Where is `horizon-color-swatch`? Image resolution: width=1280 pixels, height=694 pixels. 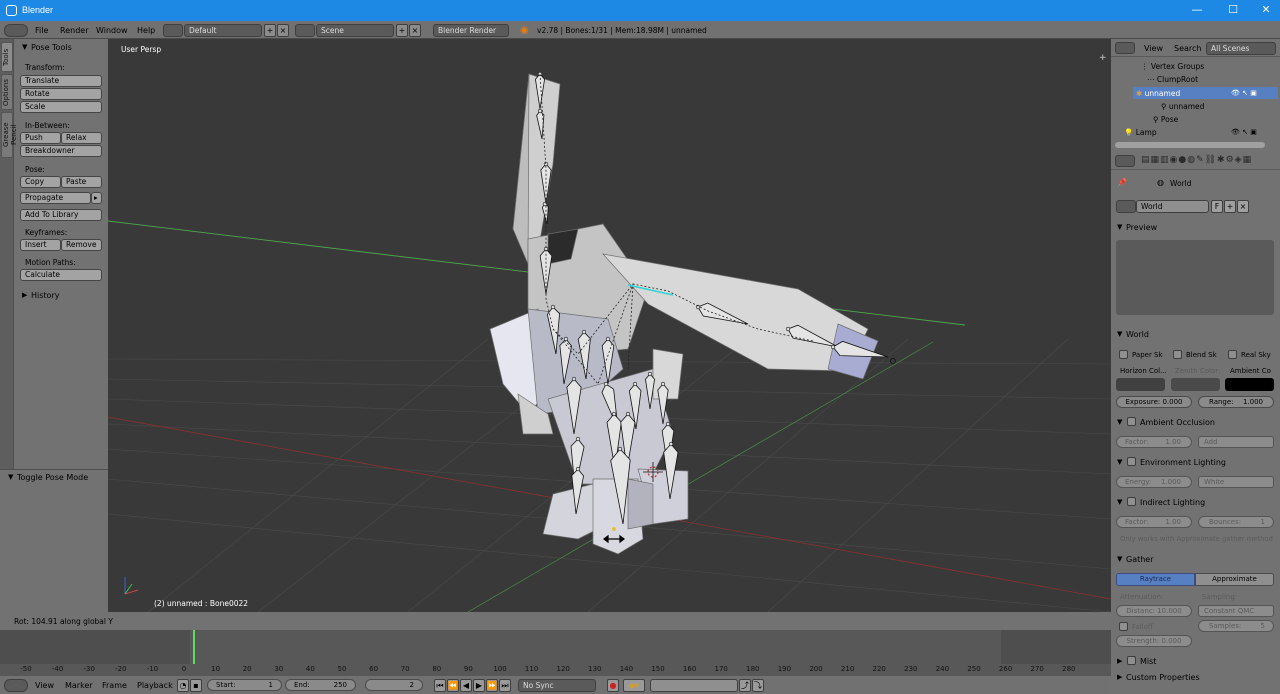 horizon-color-swatch is located at coordinates (1140, 384).